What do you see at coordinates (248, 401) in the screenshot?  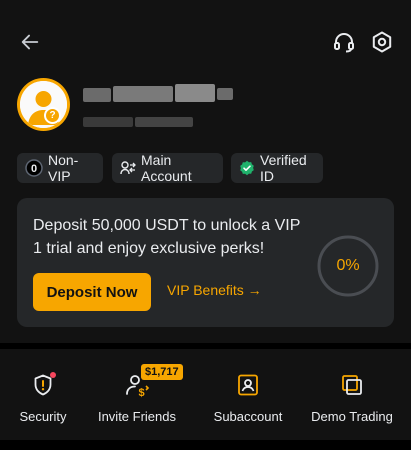 I see `quick-action-subaccount: Subaccount` at bounding box center [248, 401].